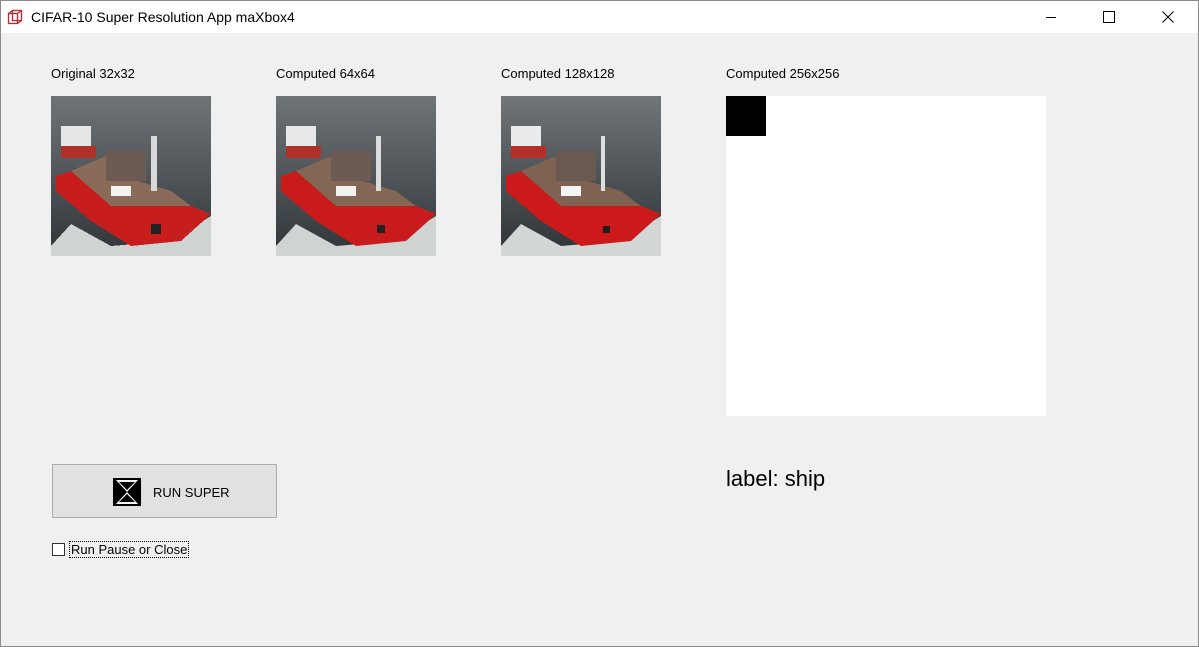 The height and width of the screenshot is (647, 1199). I want to click on original-ship-image, so click(131, 176).